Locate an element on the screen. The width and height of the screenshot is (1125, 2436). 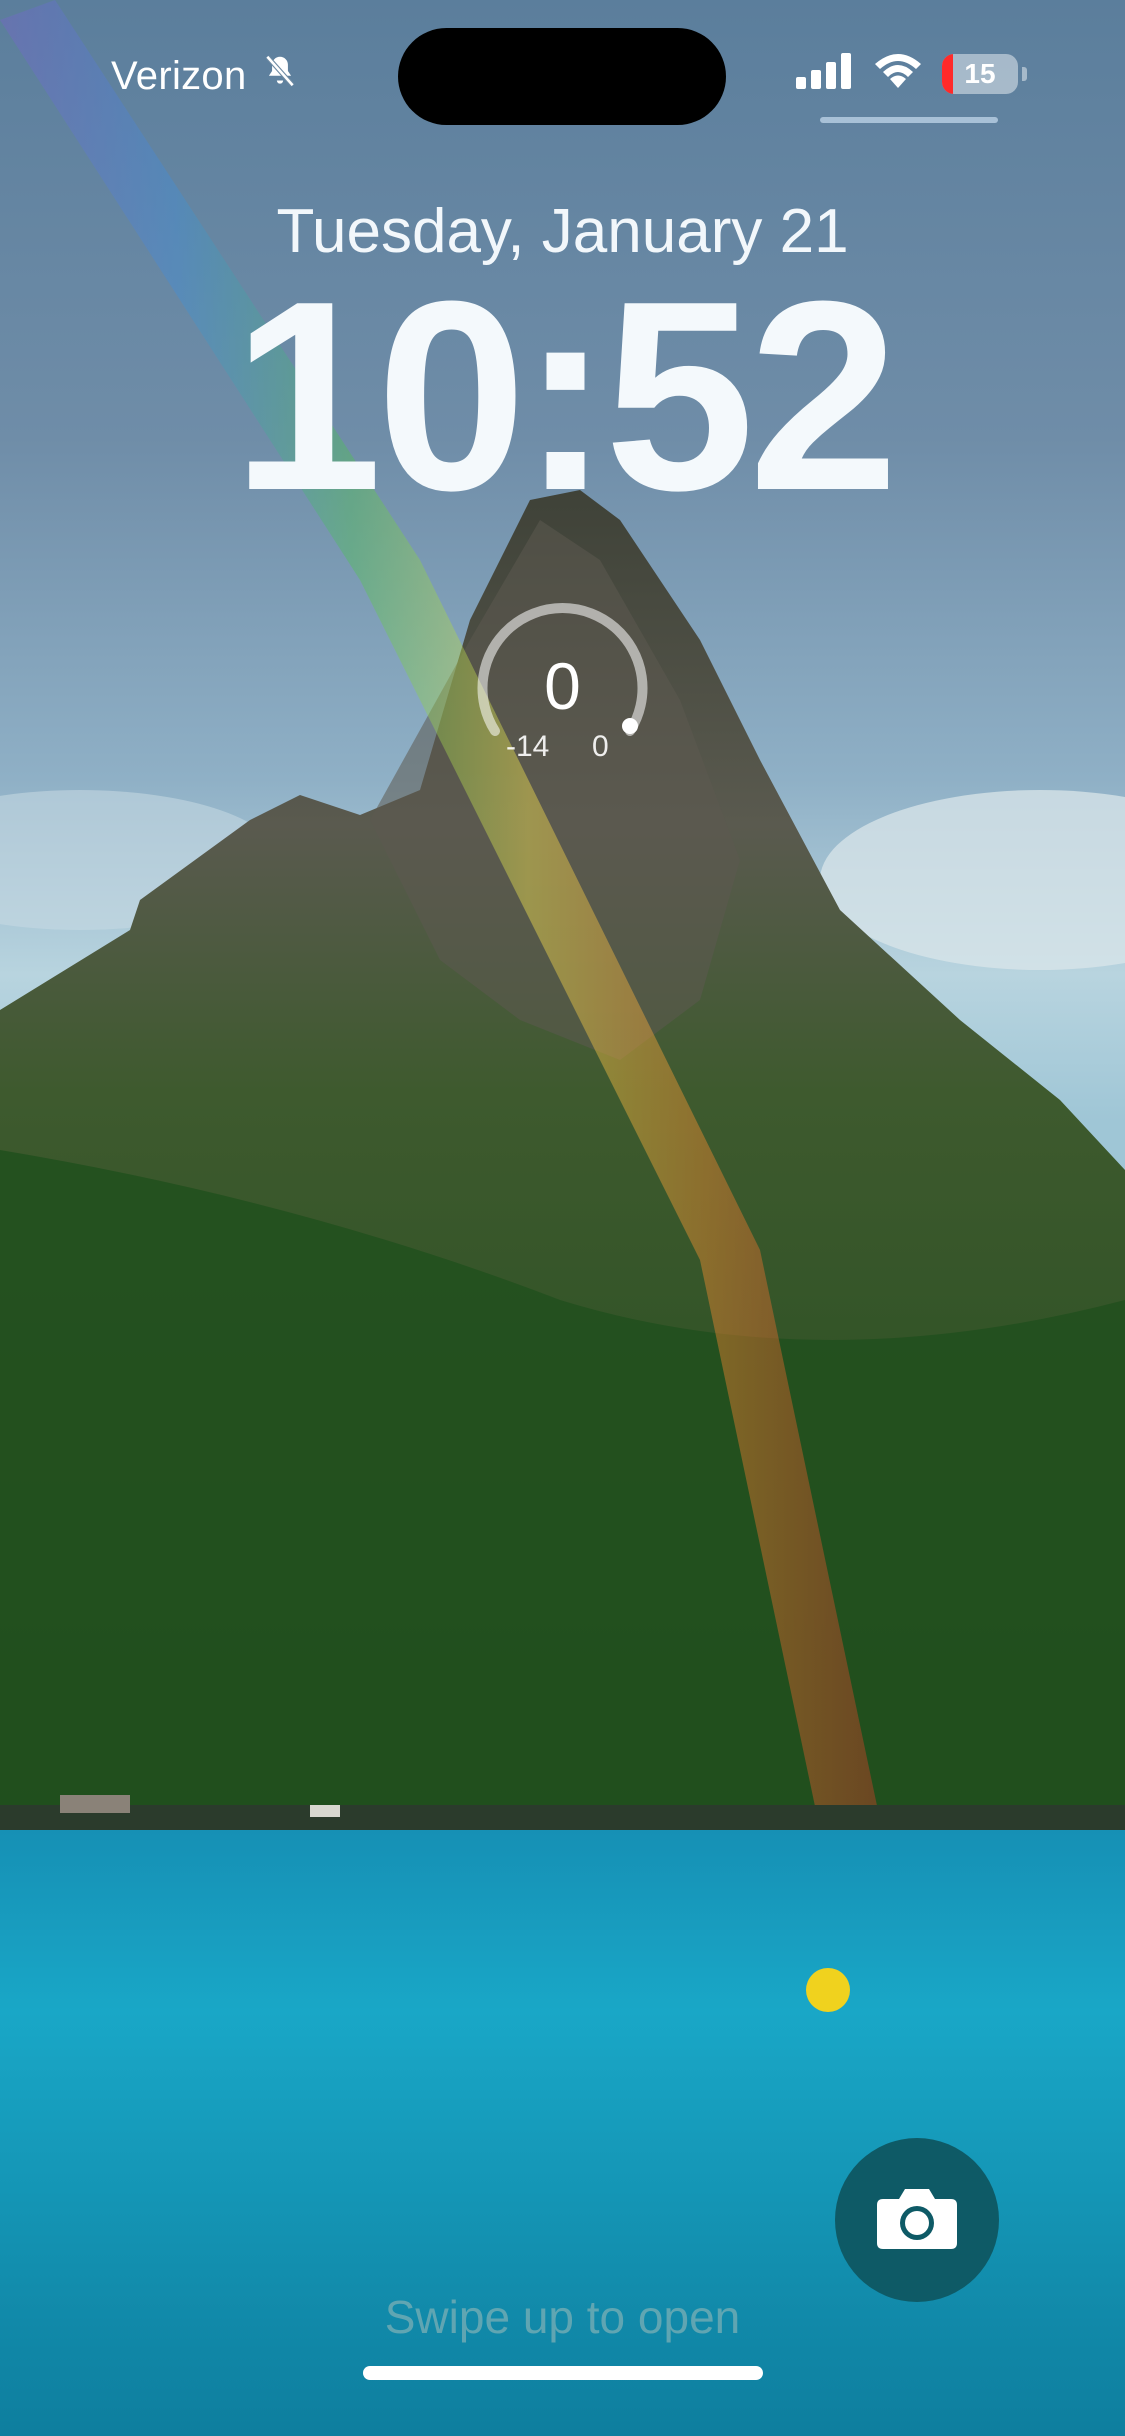
home-indicator is located at coordinates (563, 2373).